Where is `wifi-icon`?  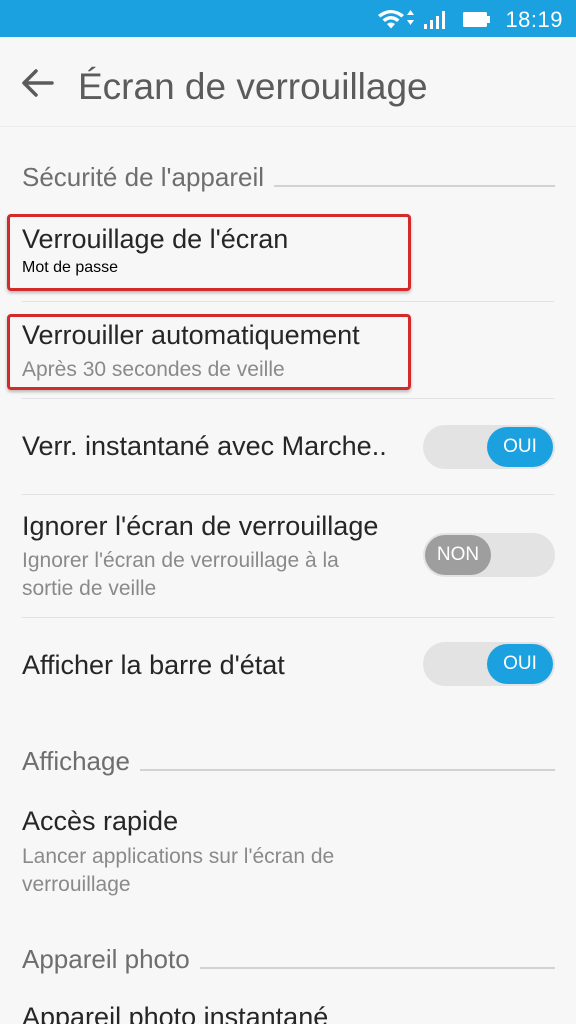 wifi-icon is located at coordinates (391, 19).